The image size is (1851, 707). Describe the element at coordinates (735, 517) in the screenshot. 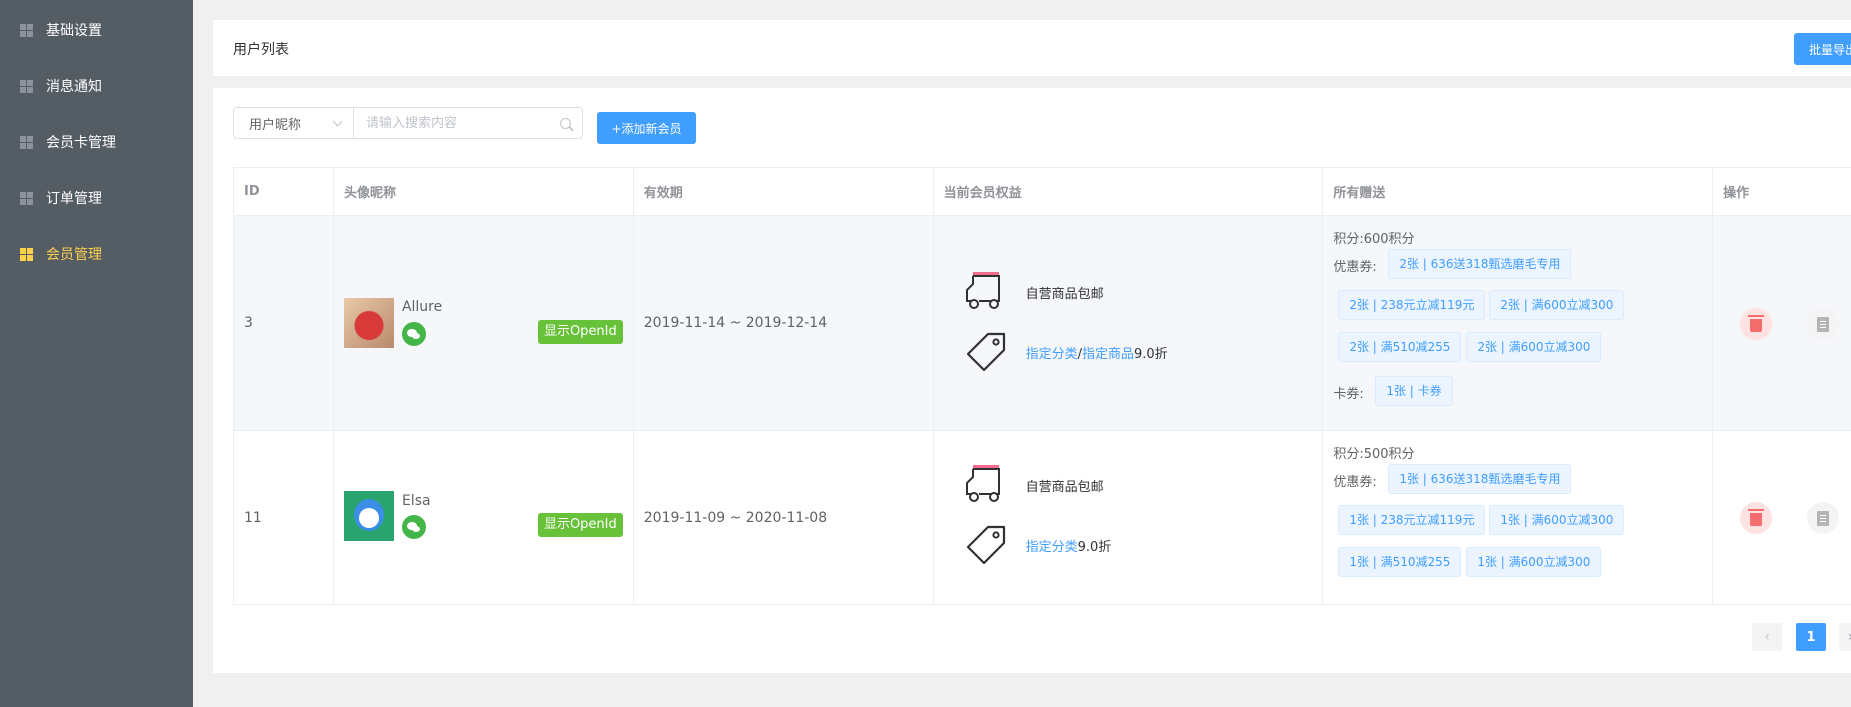

I see `validity-period: 2019-11-09 ~ 2020-11-08` at that location.